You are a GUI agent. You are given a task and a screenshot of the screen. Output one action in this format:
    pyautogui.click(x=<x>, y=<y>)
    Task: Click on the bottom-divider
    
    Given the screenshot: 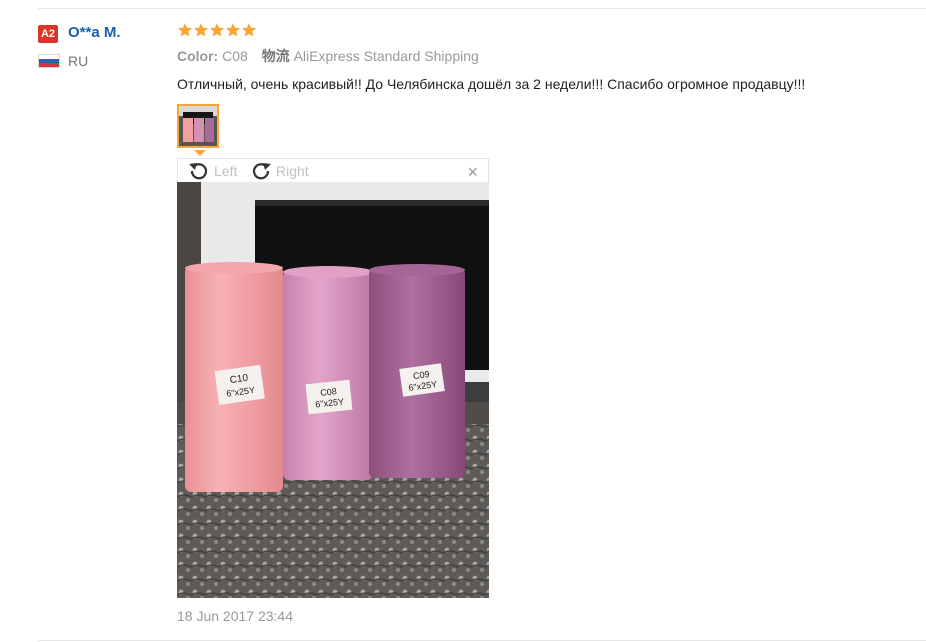 What is the action you would take?
    pyautogui.click(x=482, y=640)
    